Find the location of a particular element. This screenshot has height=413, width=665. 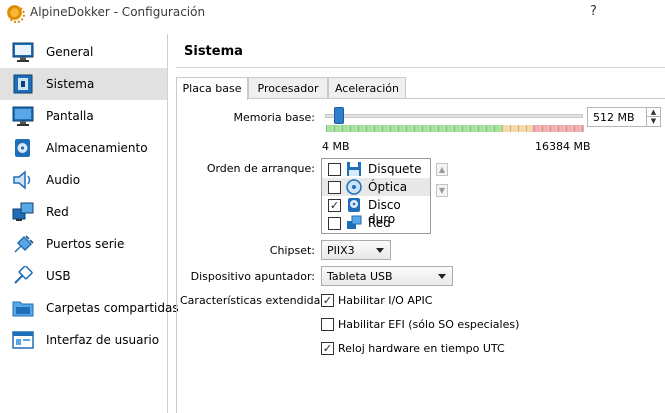

sidebar-item-pantalla: Pantalla is located at coordinates (83, 116).